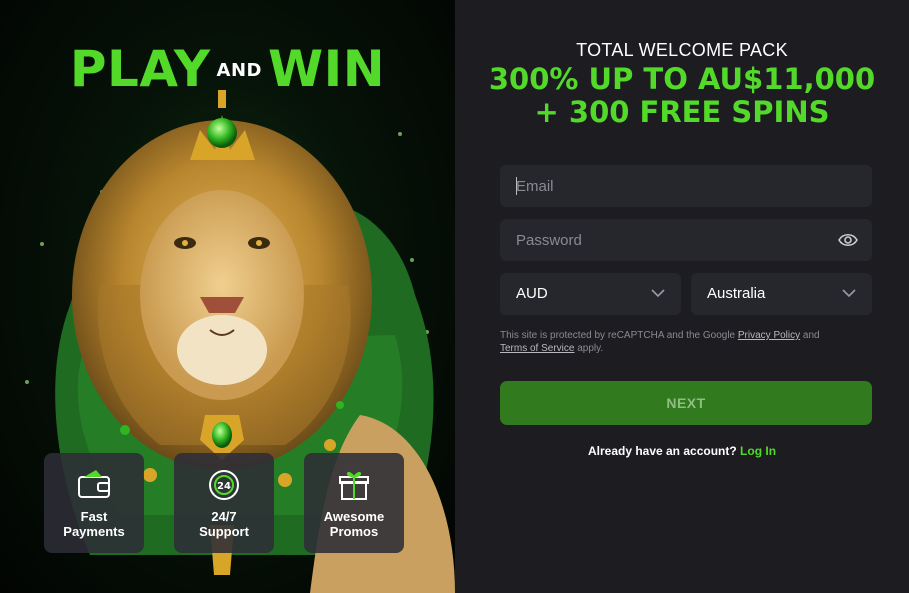 The image size is (909, 593). Describe the element at coordinates (661, 186) in the screenshot. I see `email-field` at that location.